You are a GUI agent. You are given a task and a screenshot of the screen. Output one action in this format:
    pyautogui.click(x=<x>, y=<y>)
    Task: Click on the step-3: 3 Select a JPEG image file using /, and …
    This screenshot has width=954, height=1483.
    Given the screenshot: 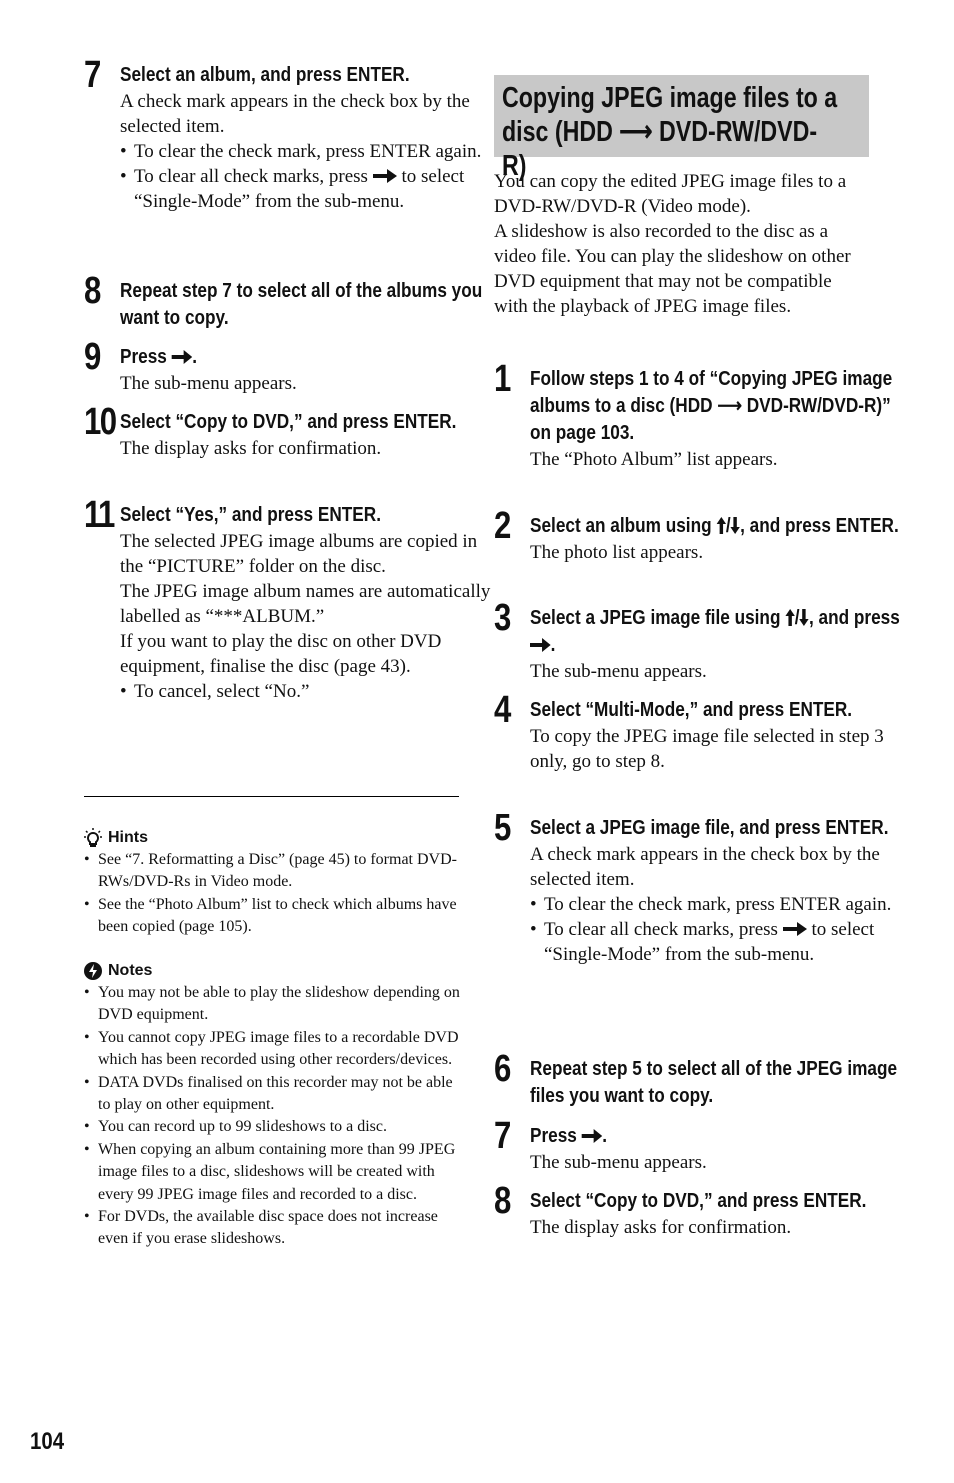 What is the action you would take?
    pyautogui.click(x=700, y=641)
    